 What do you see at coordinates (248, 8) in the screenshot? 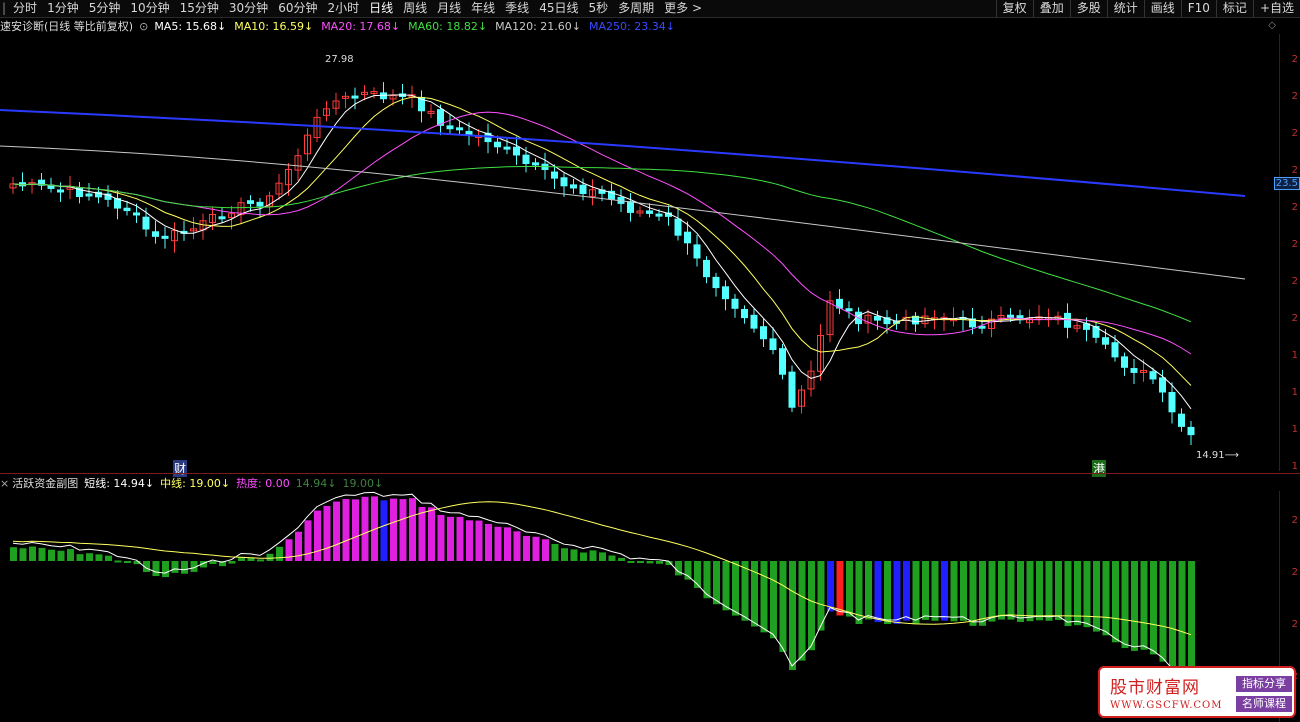
I see `tab-5: 30分钟` at bounding box center [248, 8].